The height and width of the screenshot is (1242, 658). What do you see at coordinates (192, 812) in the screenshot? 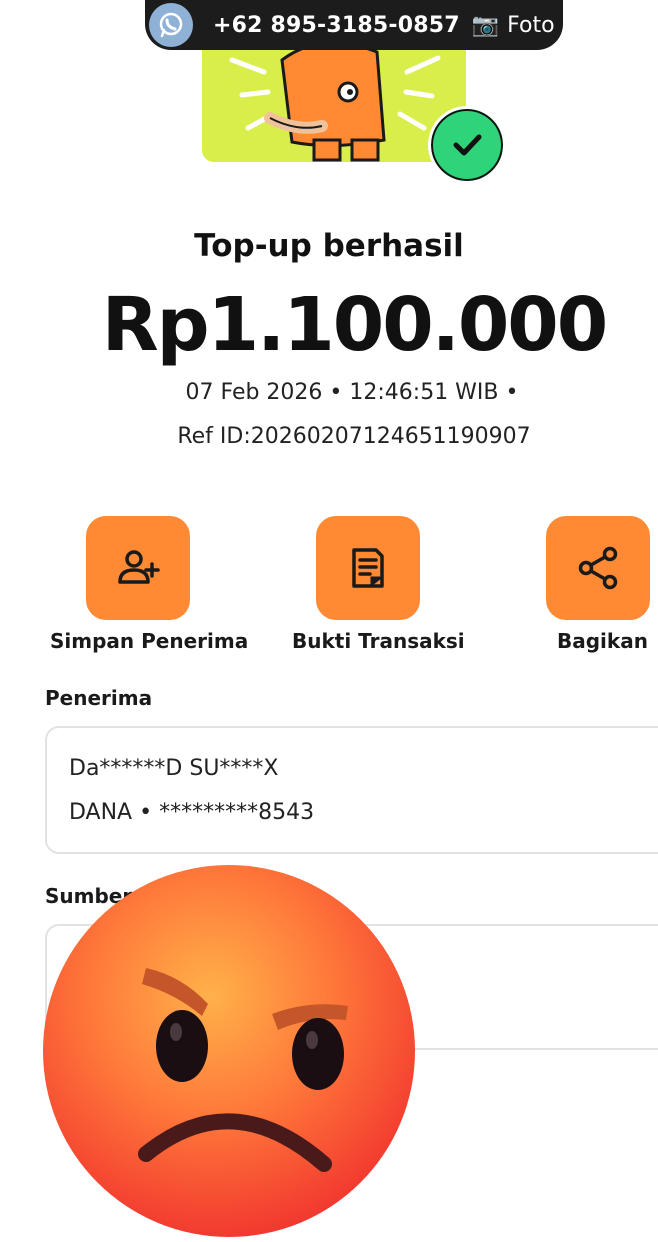
I see `recipient-account: DANA • *********8543` at bounding box center [192, 812].